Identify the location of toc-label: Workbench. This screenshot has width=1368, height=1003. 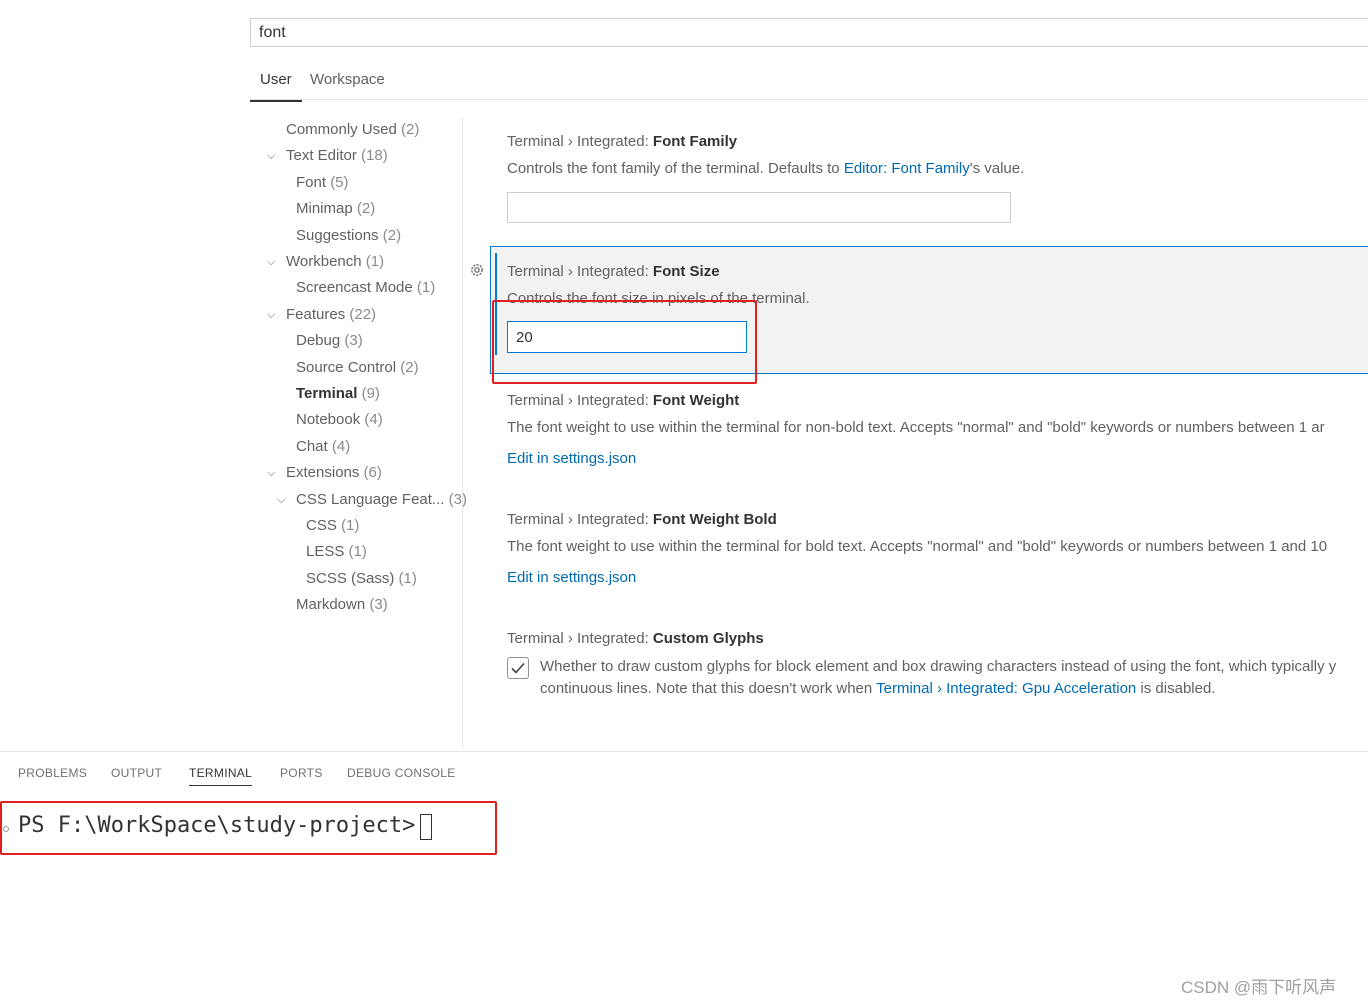
(324, 261).